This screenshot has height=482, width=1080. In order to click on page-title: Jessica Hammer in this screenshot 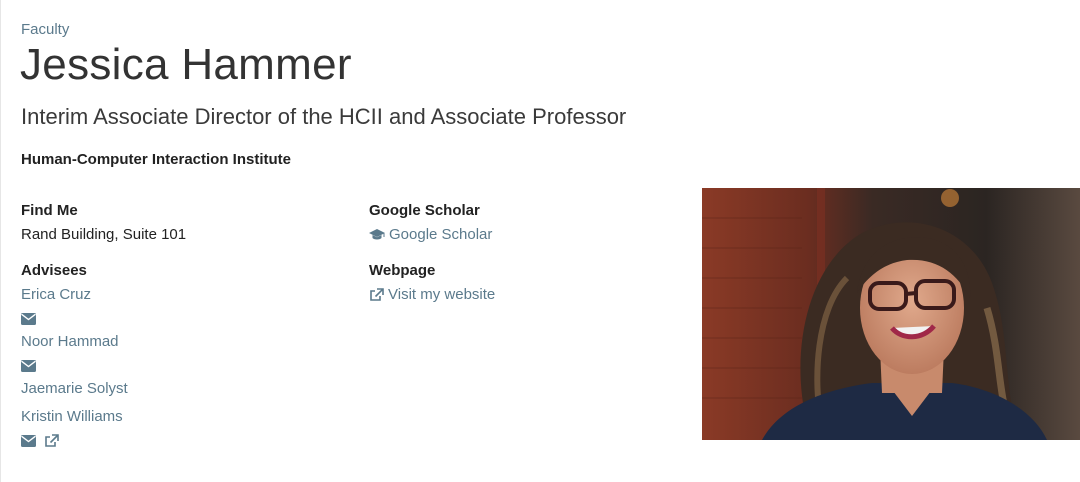, I will do `click(186, 64)`.